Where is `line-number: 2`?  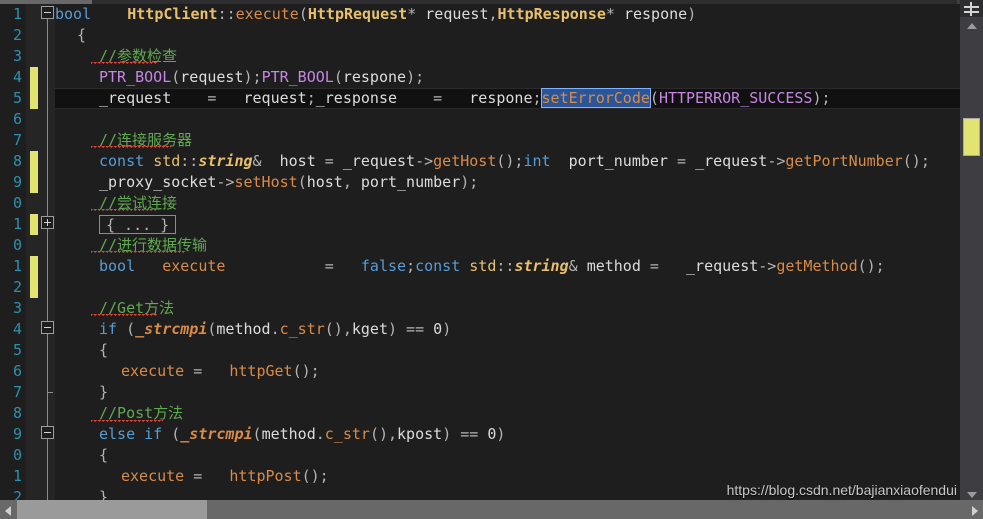 line-number: 2 is located at coordinates (17, 35).